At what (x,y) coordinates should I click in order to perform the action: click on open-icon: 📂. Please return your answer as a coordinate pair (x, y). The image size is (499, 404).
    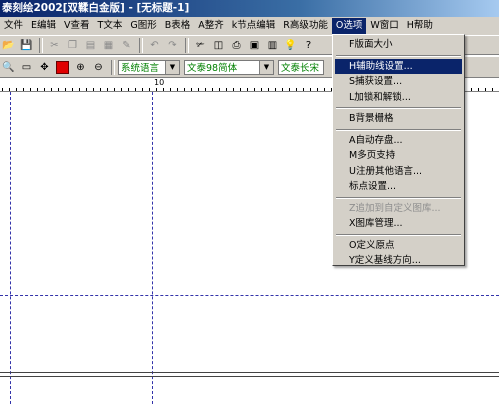
    Looking at the image, I should click on (8, 45).